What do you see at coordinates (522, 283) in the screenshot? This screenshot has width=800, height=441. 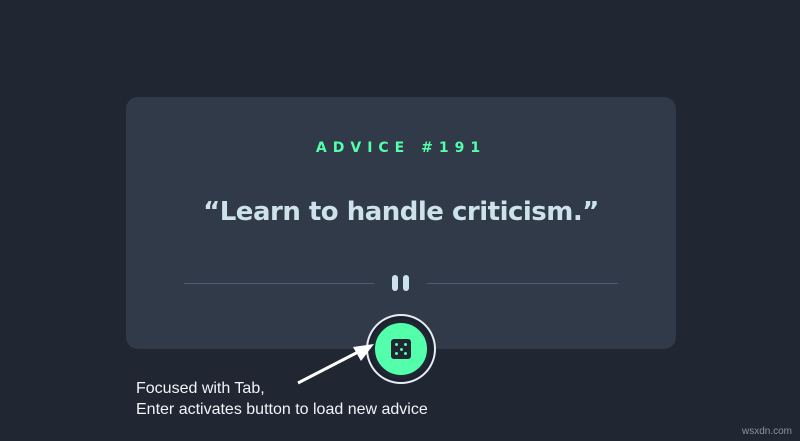 I see `divider-line-right` at bounding box center [522, 283].